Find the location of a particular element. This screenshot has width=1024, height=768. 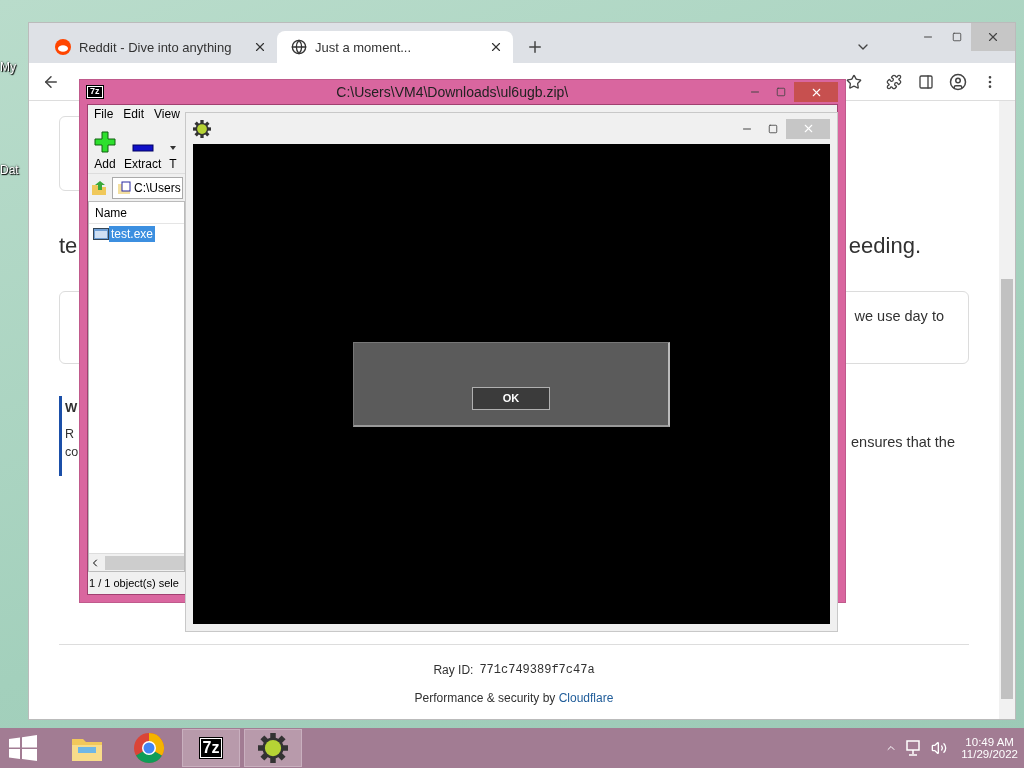

puzzle-icon is located at coordinates (894, 81).